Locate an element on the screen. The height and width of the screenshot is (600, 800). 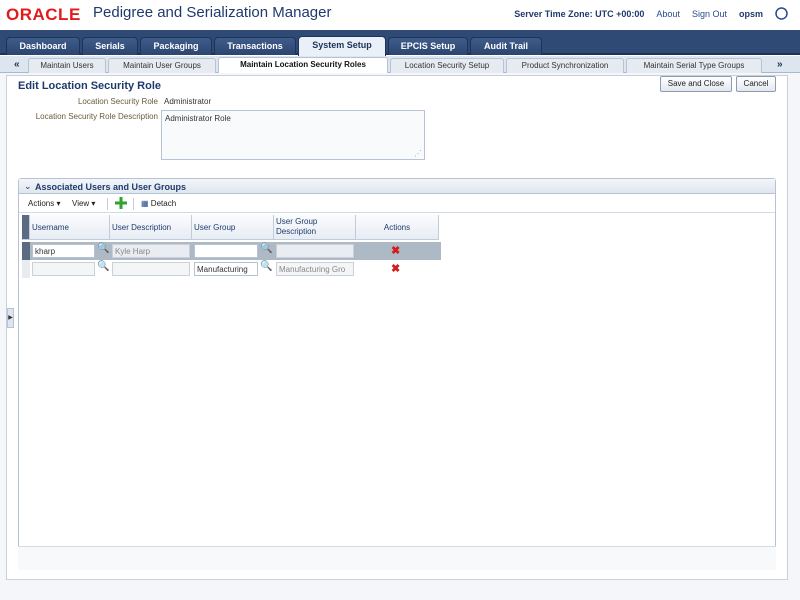
column-actions: Actions is located at coordinates (397, 227).